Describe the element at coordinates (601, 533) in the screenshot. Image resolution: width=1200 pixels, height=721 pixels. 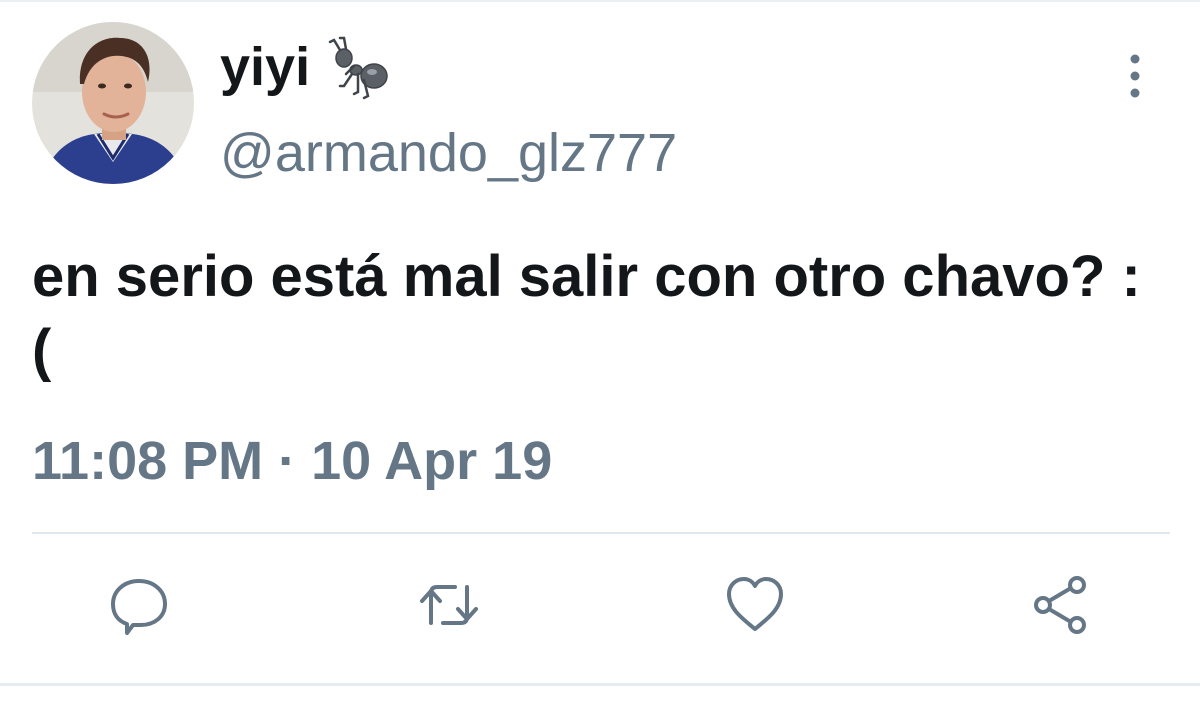
I see `actions-divider` at that location.